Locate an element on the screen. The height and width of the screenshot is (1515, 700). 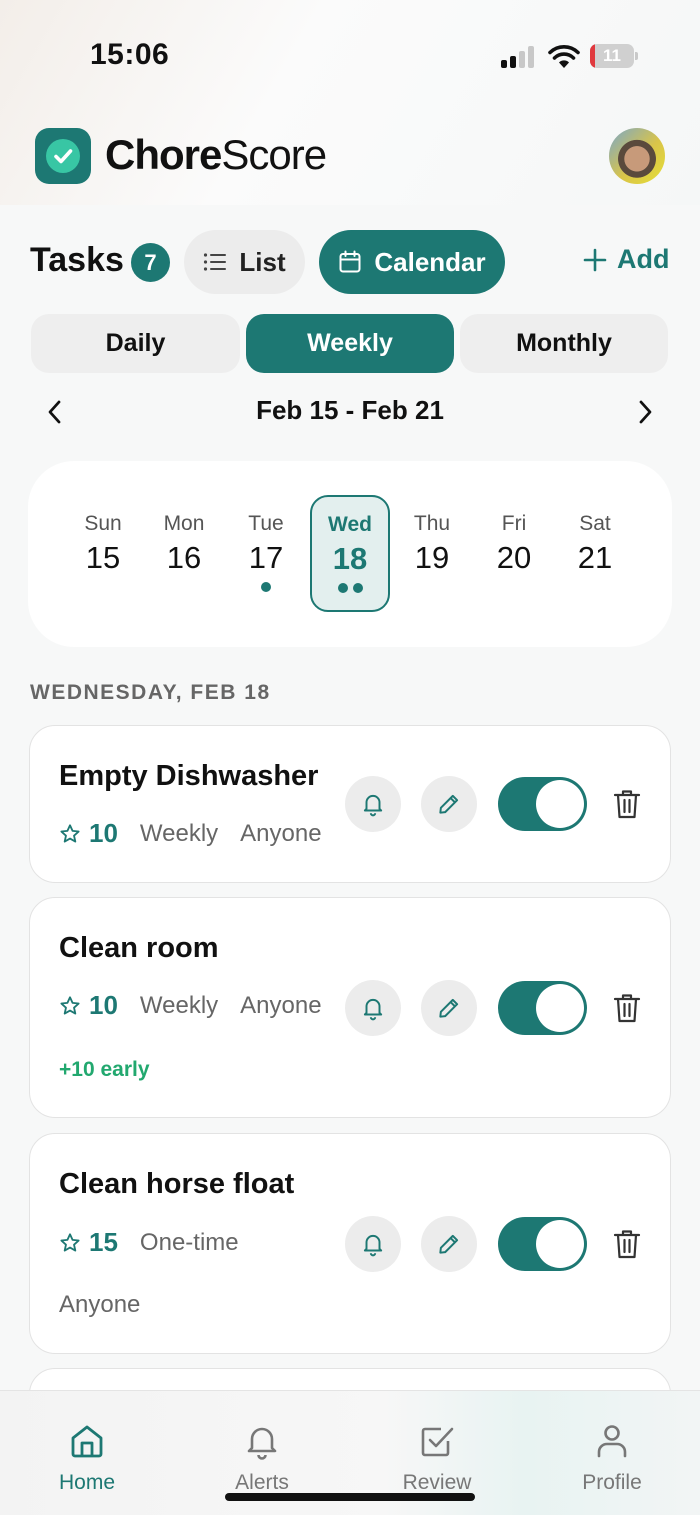
user-avatar is located at coordinates (637, 156).